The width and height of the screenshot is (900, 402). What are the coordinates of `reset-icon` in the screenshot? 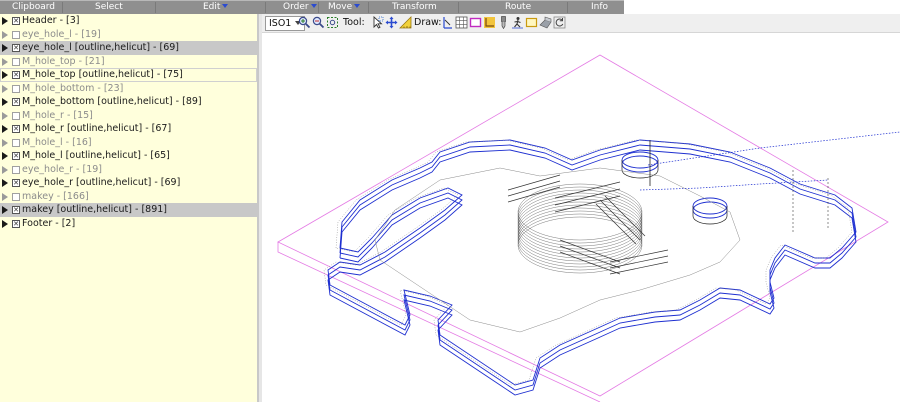 It's located at (559, 22).